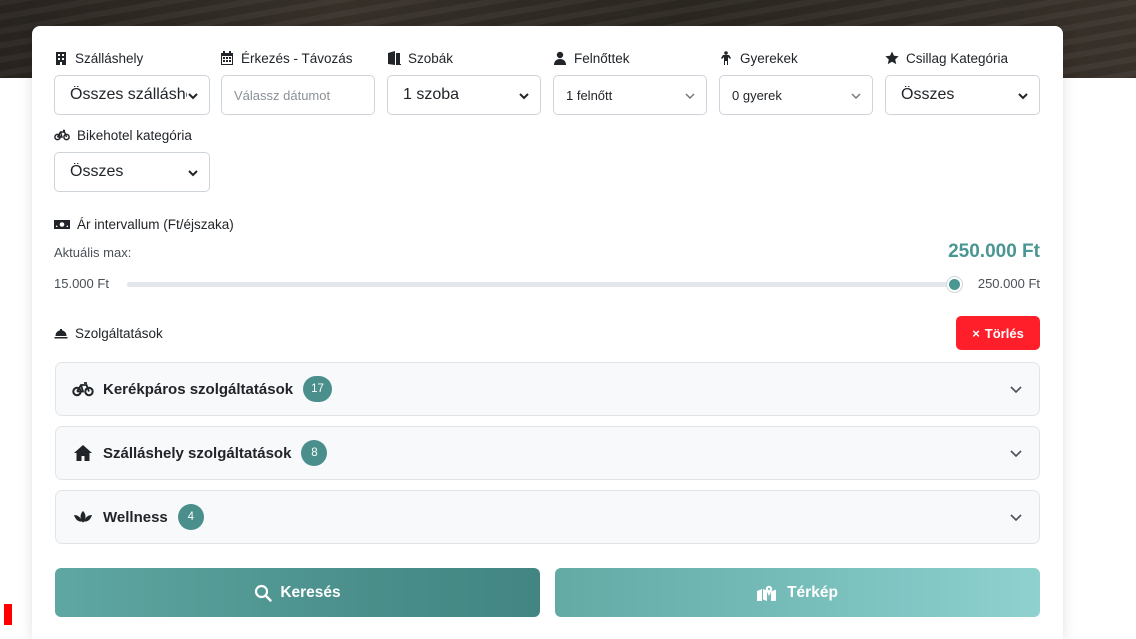 The width and height of the screenshot is (1136, 639). I want to click on building-icon, so click(61, 58).